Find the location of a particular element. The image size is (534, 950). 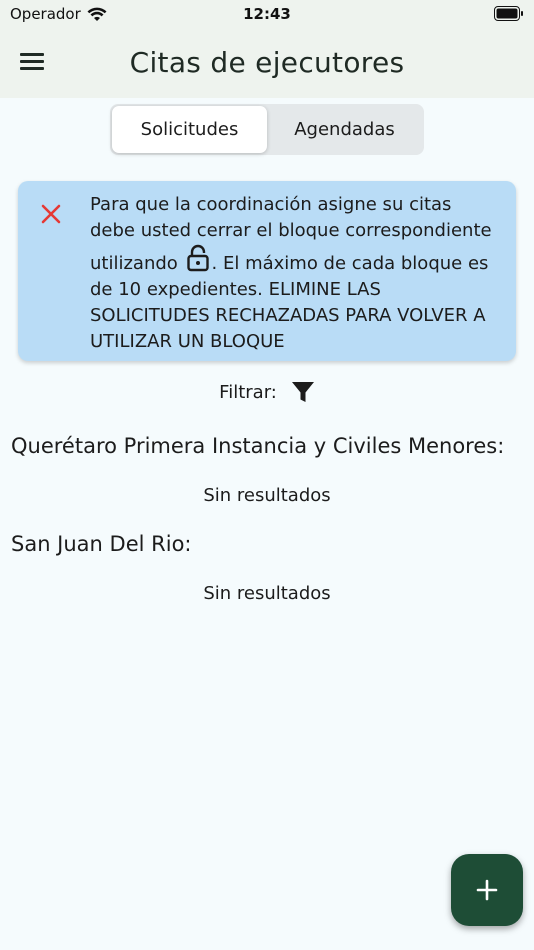

filter-icon is located at coordinates (303, 392).